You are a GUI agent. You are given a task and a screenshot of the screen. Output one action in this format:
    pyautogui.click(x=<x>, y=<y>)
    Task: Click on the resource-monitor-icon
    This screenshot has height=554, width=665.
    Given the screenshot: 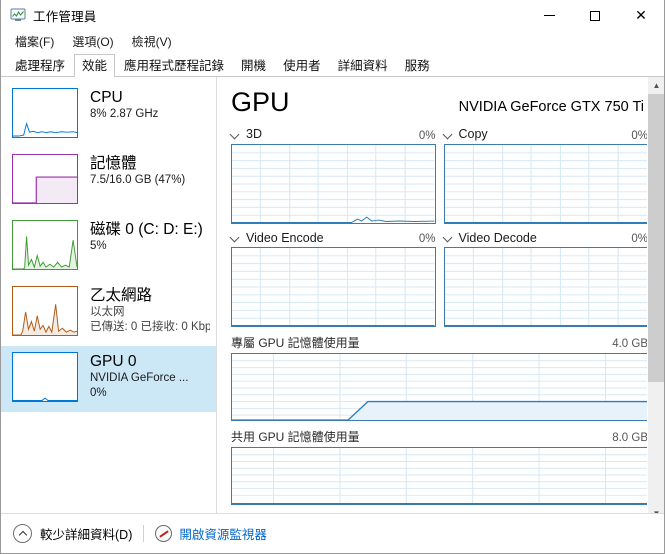 What is the action you would take?
    pyautogui.click(x=164, y=533)
    